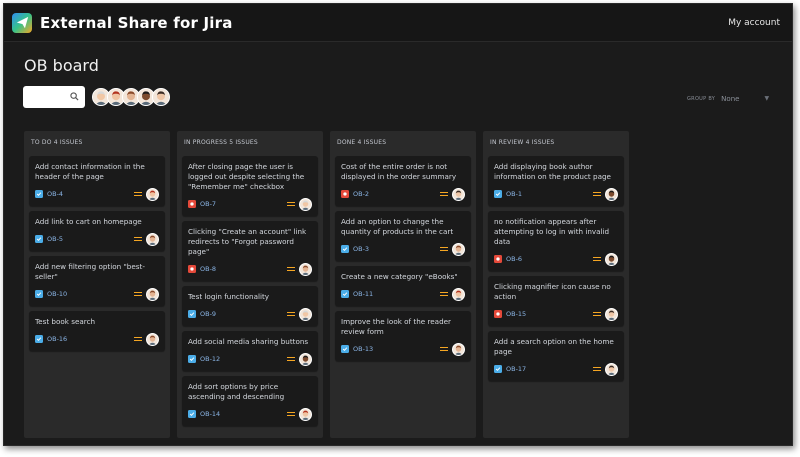 The image size is (800, 457). What do you see at coordinates (208, 204) in the screenshot?
I see `issue-key: OB-7` at bounding box center [208, 204].